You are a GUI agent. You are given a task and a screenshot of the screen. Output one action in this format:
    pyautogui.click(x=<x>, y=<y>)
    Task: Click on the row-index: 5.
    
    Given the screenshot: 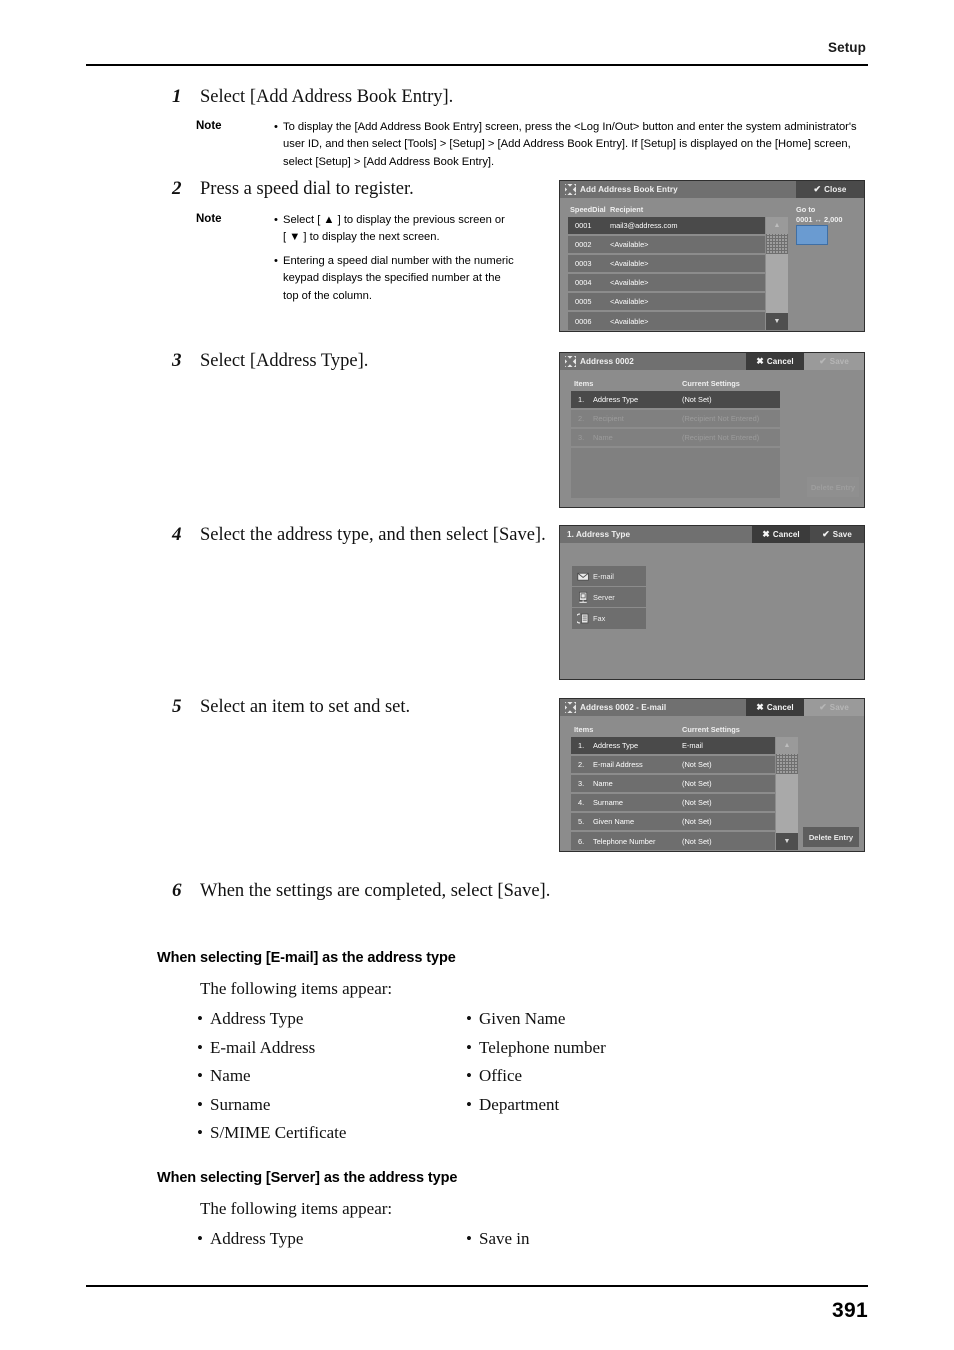 What is the action you would take?
    pyautogui.click(x=581, y=821)
    